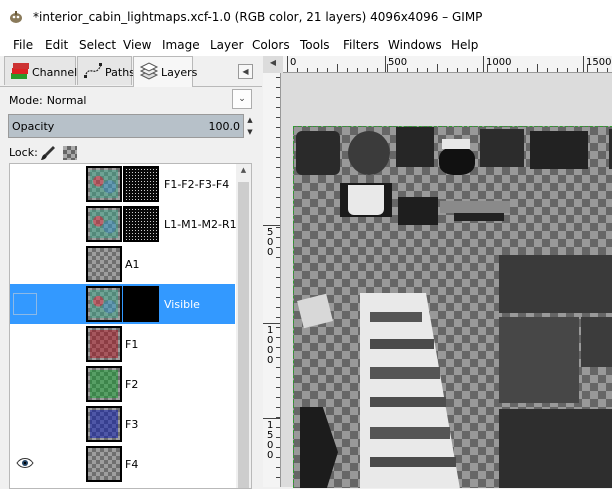 The height and width of the screenshot is (489, 612). I want to click on opacity-spinner: ▲ ▼, so click(250, 126).